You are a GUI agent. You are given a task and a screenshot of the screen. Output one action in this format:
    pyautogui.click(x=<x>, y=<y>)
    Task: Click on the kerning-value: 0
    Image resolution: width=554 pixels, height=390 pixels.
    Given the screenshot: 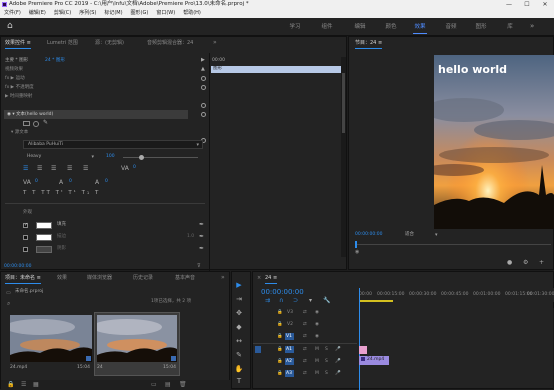 What is the action you would take?
    pyautogui.click(x=36, y=182)
    